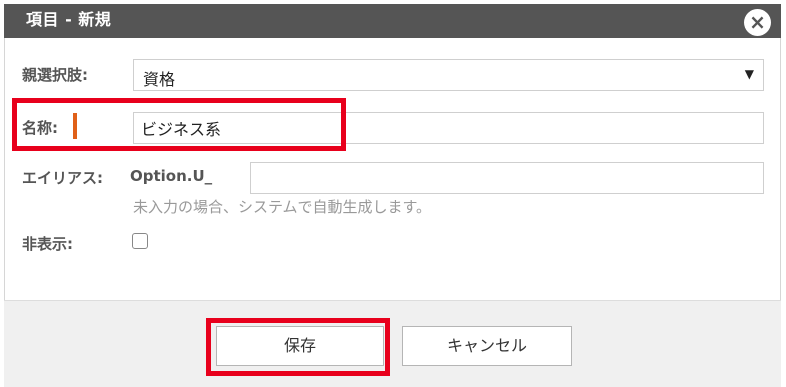  What do you see at coordinates (159, 79) in the screenshot?
I see `parent-option-value: 資格` at bounding box center [159, 79].